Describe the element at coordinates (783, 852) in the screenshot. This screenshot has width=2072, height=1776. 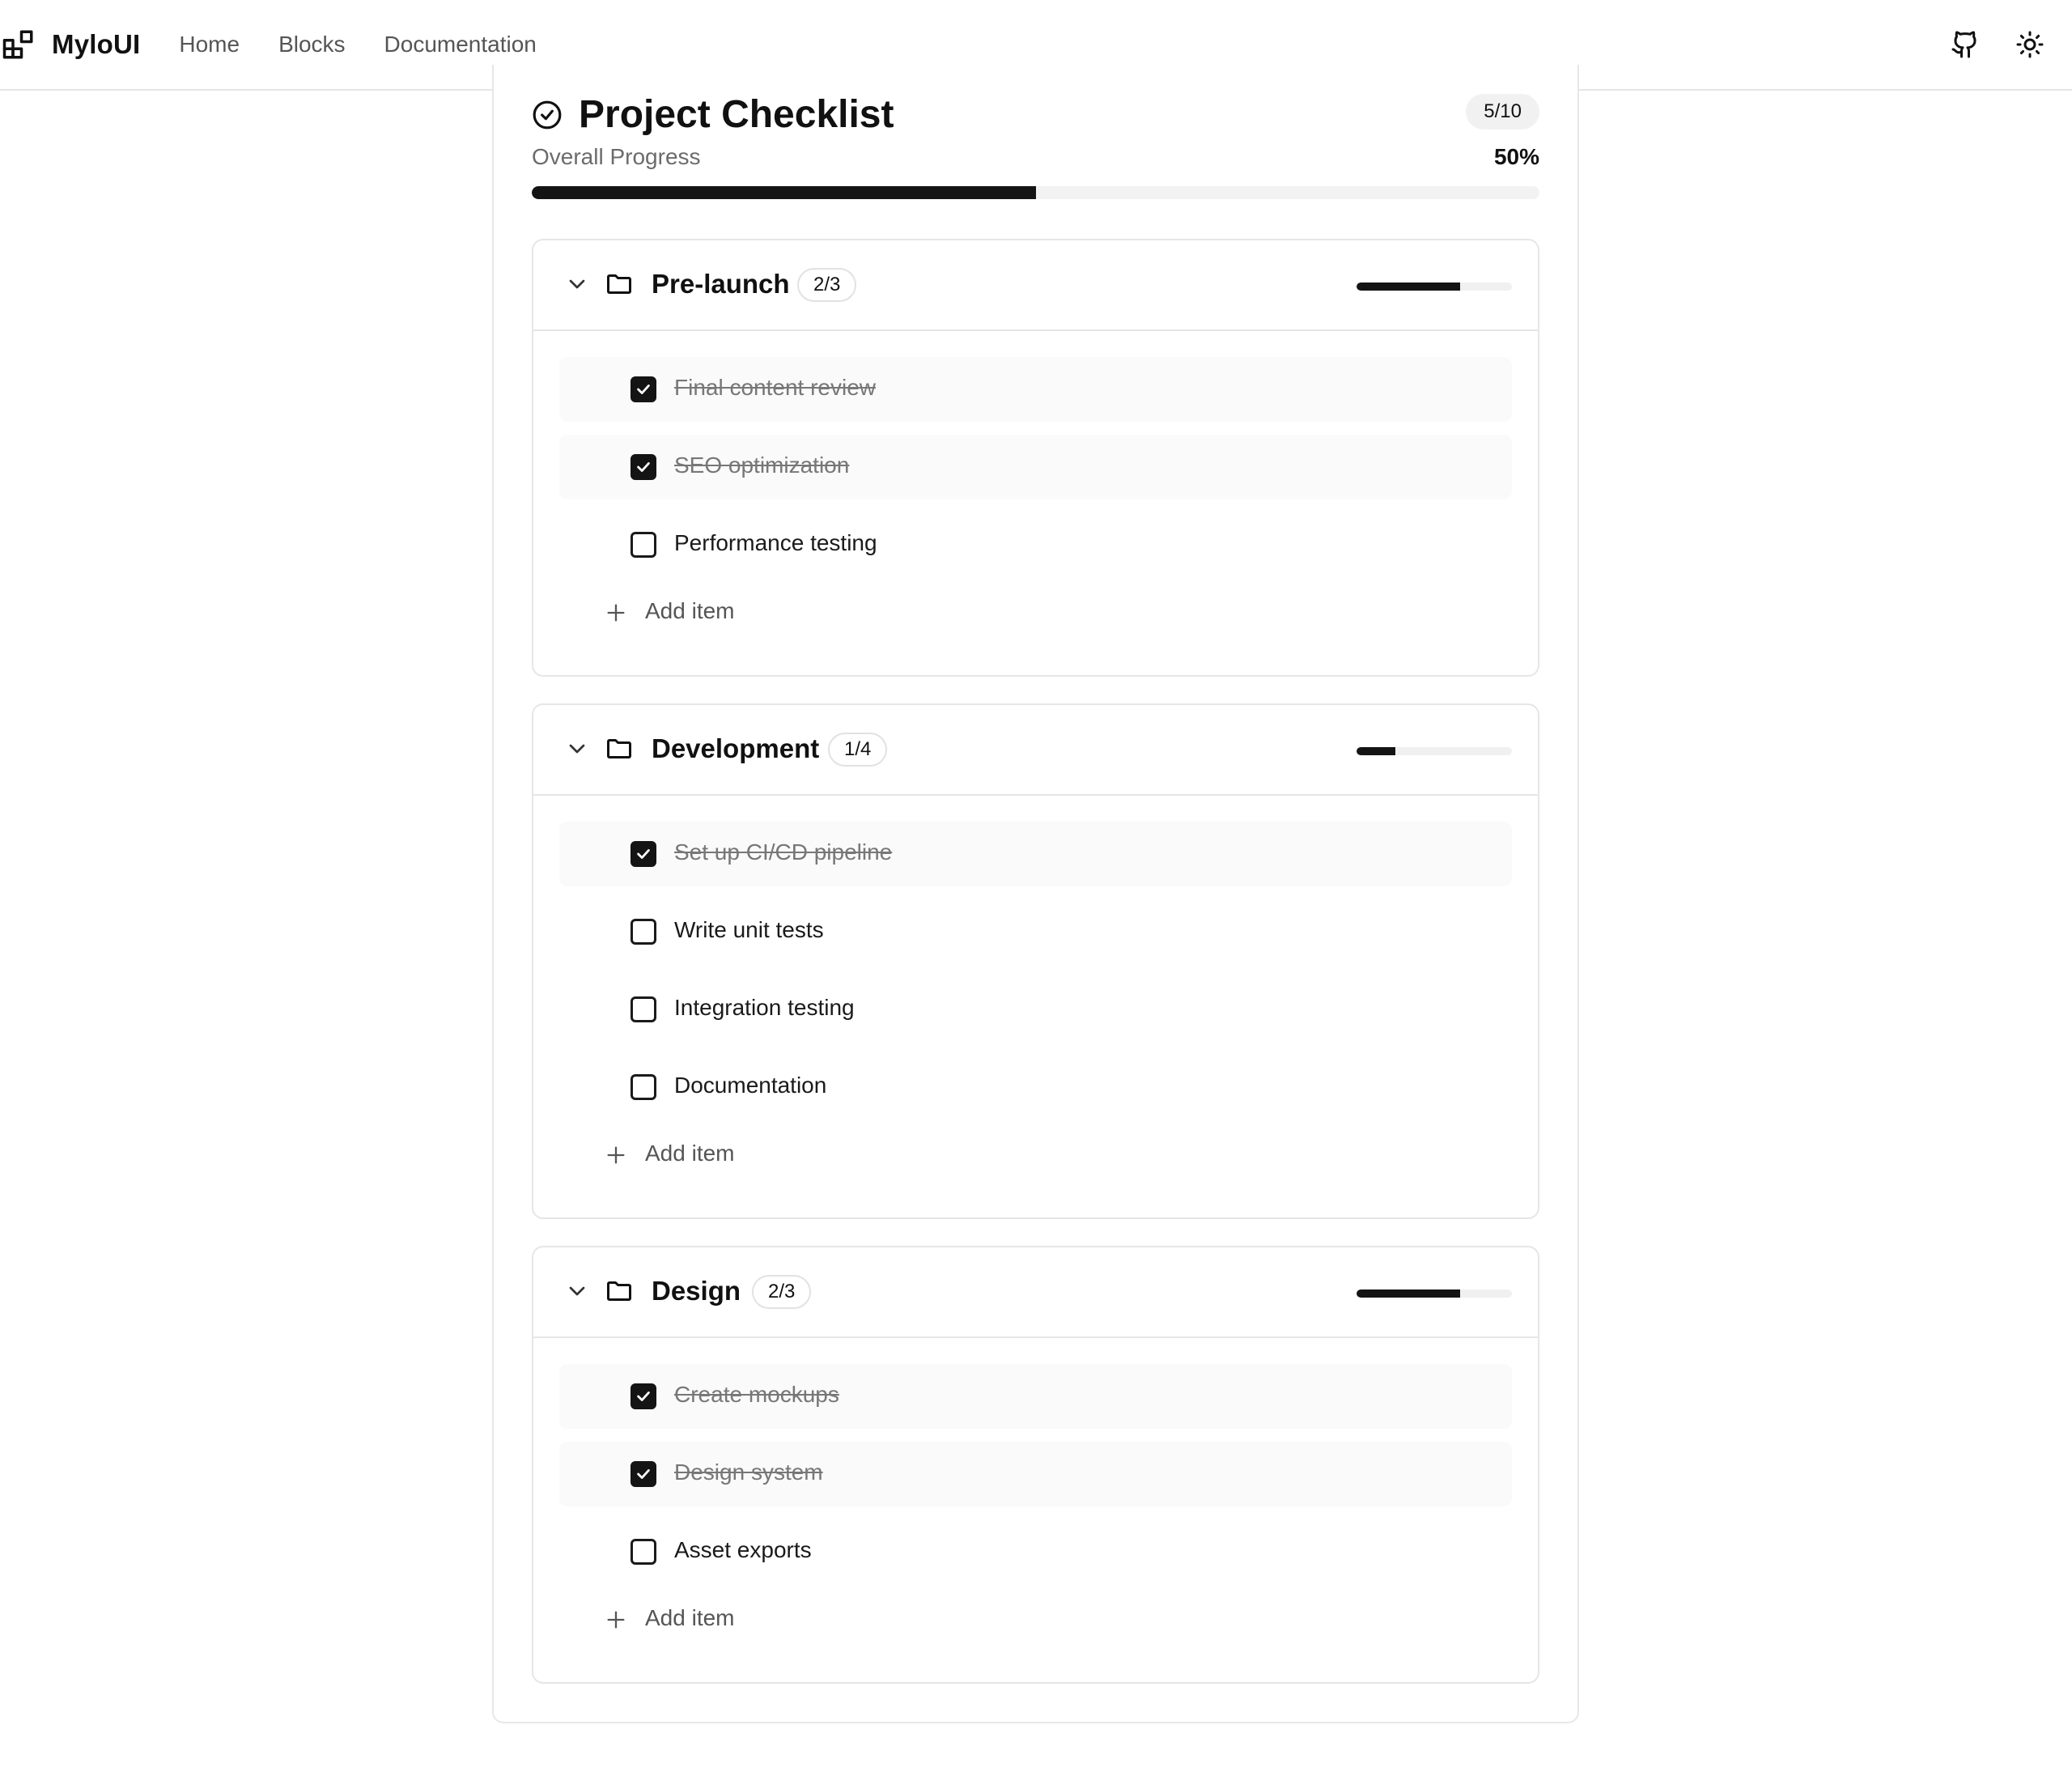
I see `item-label: Set up CI/CD pipeline` at that location.